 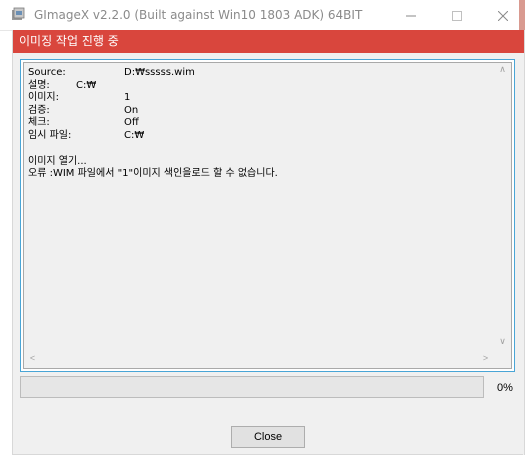 What do you see at coordinates (252, 387) in the screenshot?
I see `progress-bar` at bounding box center [252, 387].